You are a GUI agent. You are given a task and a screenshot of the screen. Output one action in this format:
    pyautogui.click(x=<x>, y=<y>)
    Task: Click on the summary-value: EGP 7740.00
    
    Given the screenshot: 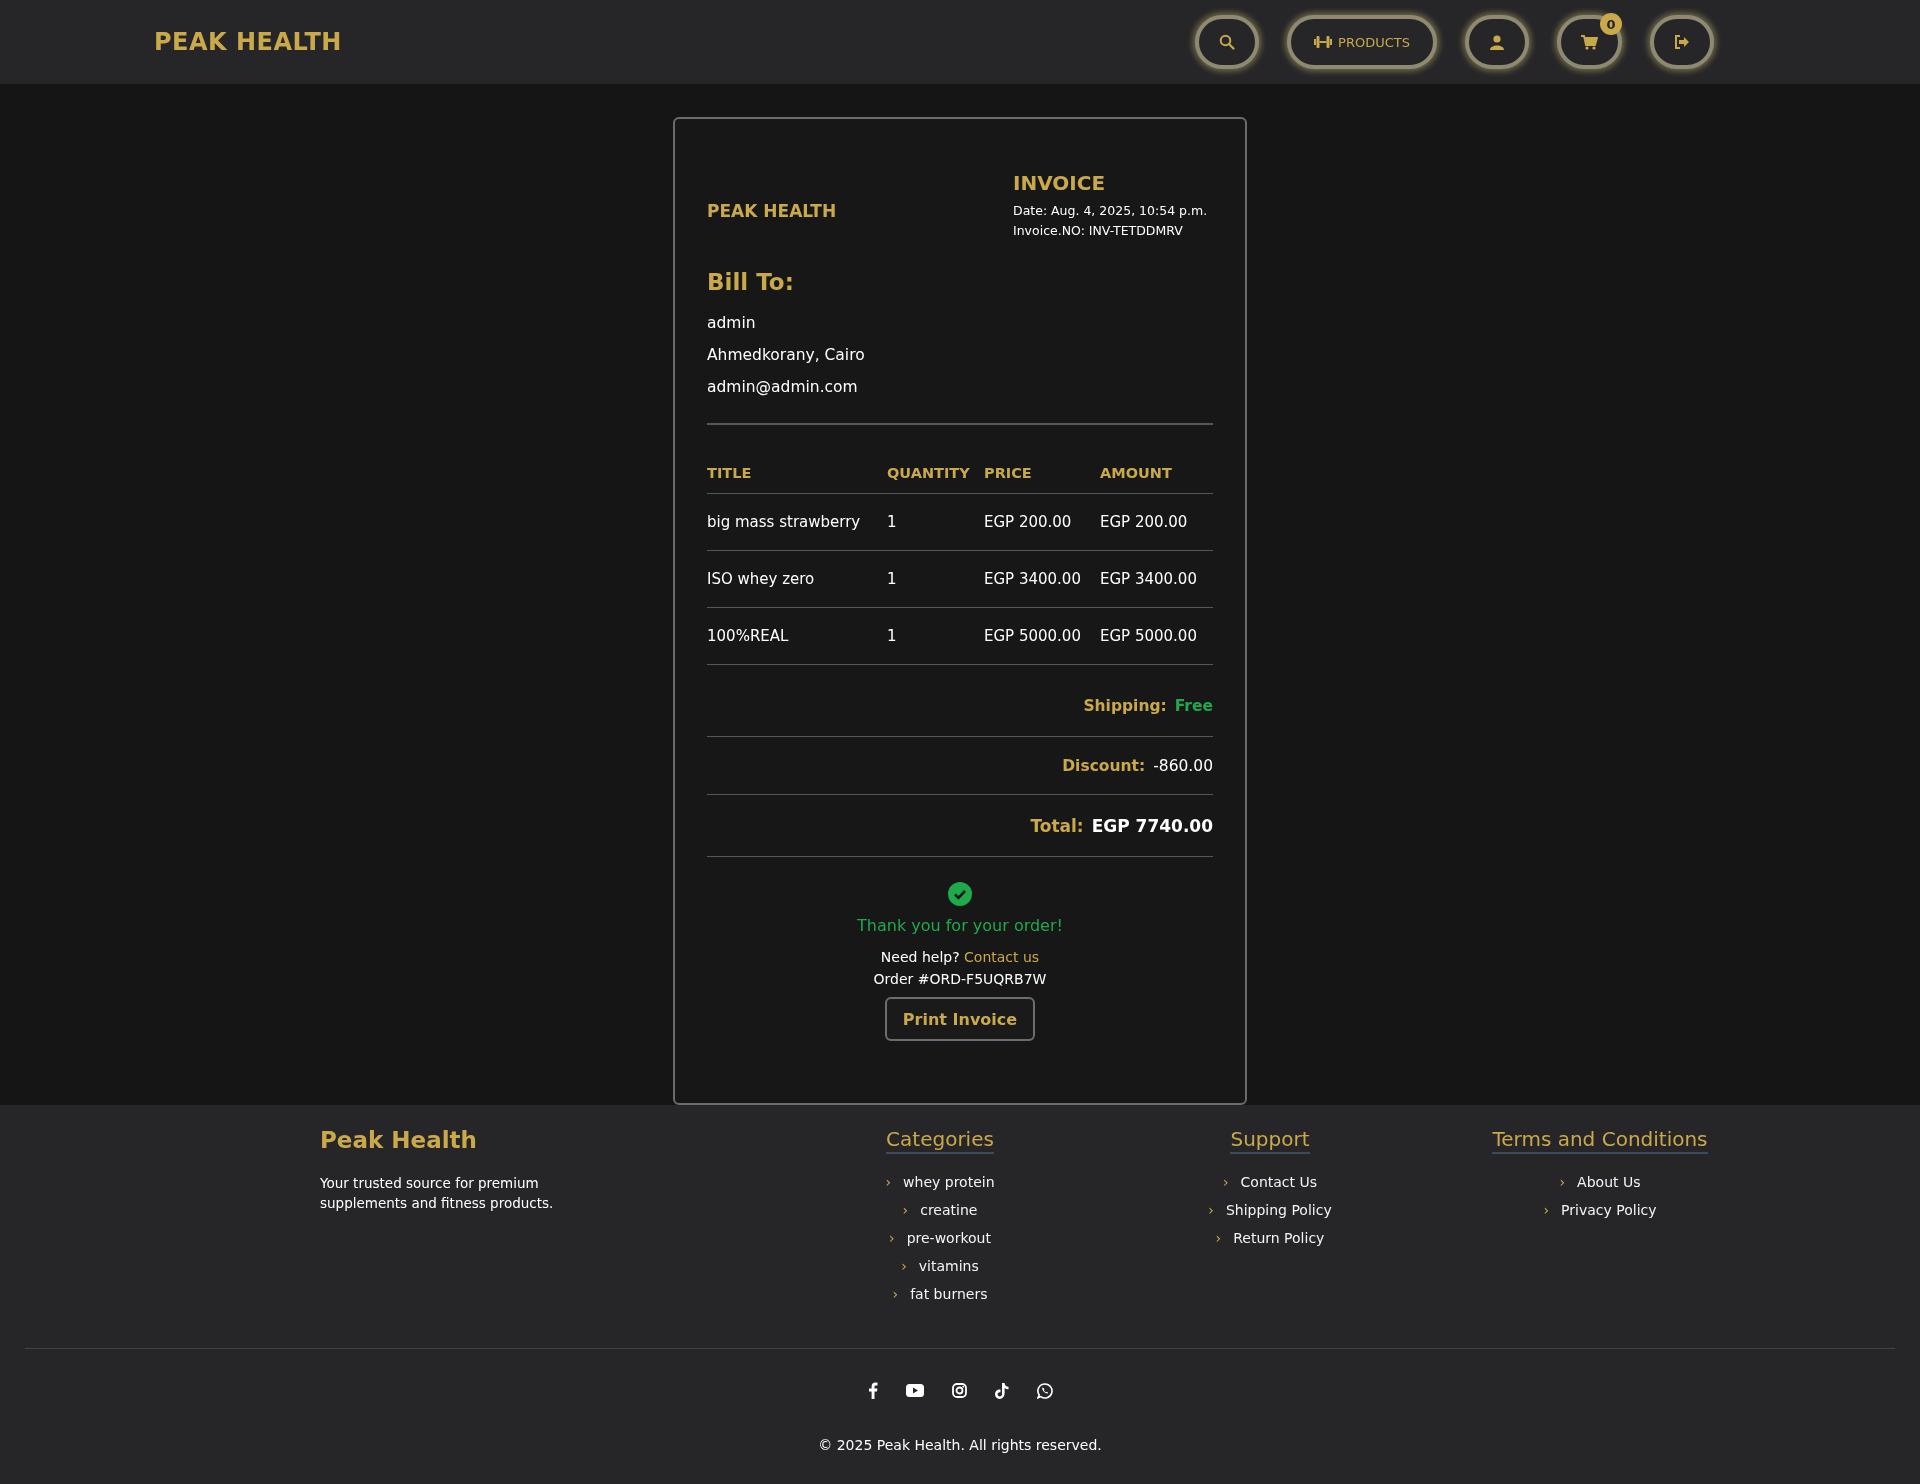 What is the action you would take?
    pyautogui.click(x=1152, y=825)
    